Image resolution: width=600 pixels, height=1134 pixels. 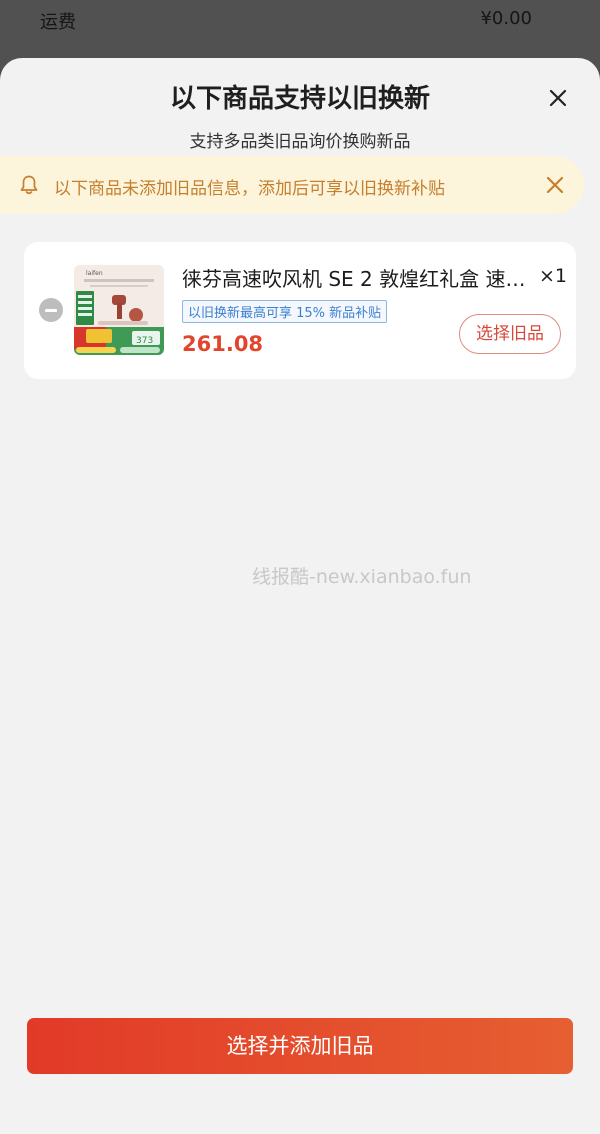 I want to click on notice-banner: 以下商品未添加旧品信息，添加后可享以旧换新补贴, so click(x=292, y=185).